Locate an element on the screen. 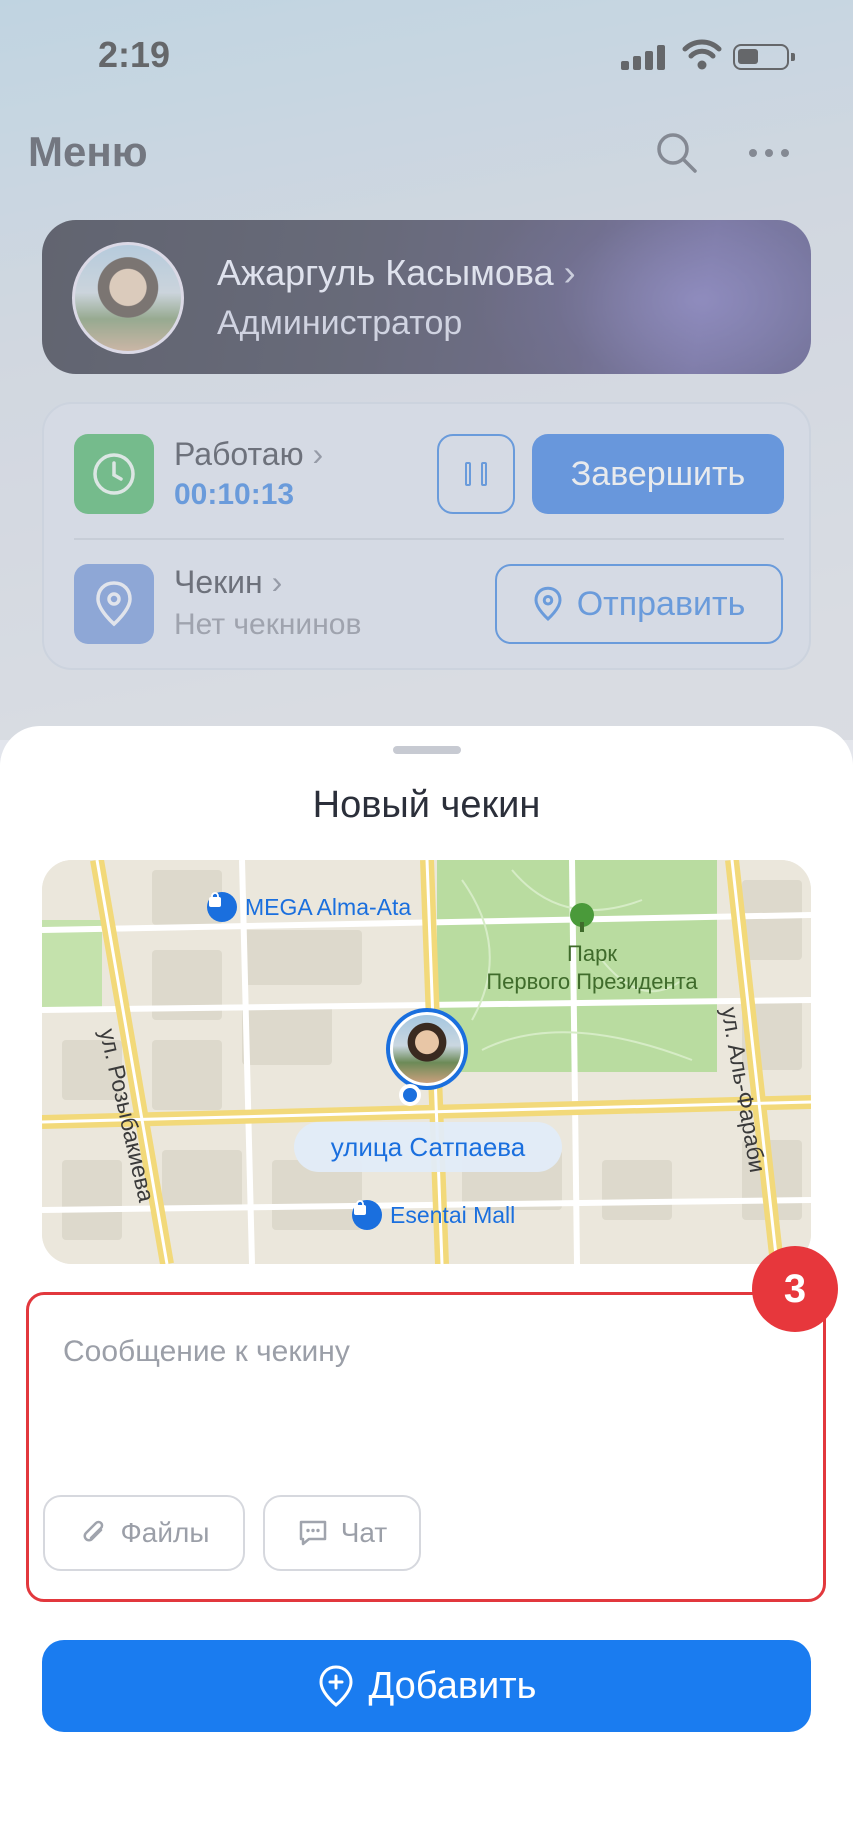  checkin-status: Нет чекнинов is located at coordinates (268, 624).